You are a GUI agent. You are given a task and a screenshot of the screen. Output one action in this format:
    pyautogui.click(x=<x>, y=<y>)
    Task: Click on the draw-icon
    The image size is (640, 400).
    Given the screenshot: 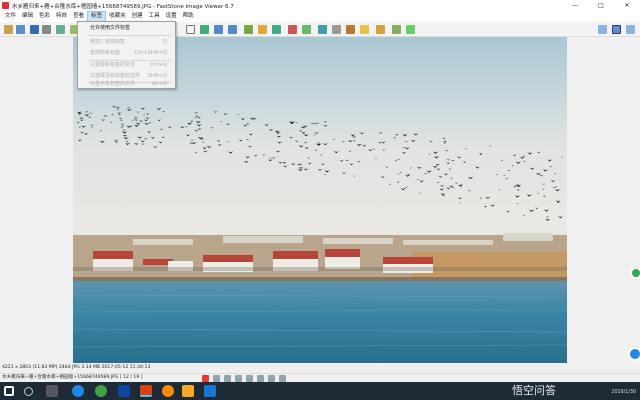 What is the action you would take?
    pyautogui.click(x=350, y=29)
    